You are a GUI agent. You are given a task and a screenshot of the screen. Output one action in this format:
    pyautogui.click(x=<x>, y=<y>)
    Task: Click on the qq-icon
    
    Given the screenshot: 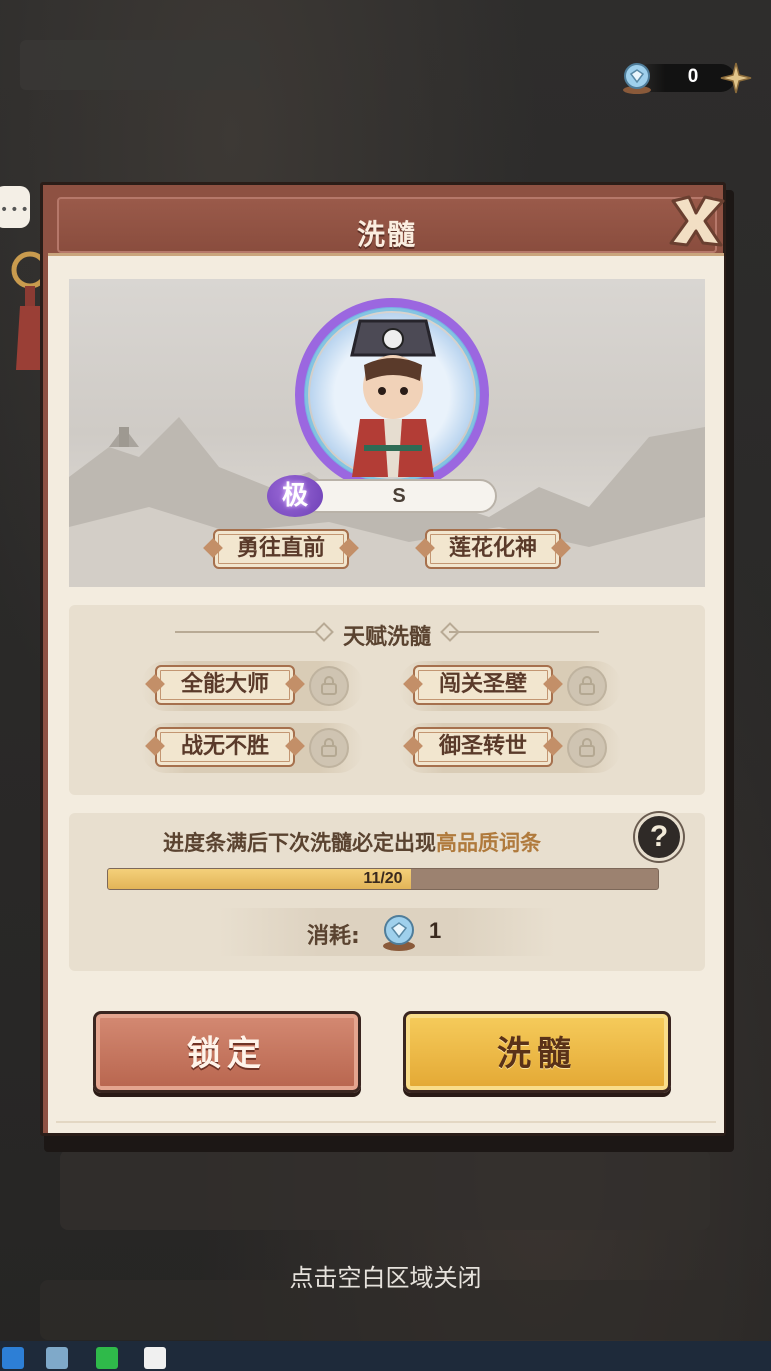 What is the action you would take?
    pyautogui.click(x=155, y=1358)
    